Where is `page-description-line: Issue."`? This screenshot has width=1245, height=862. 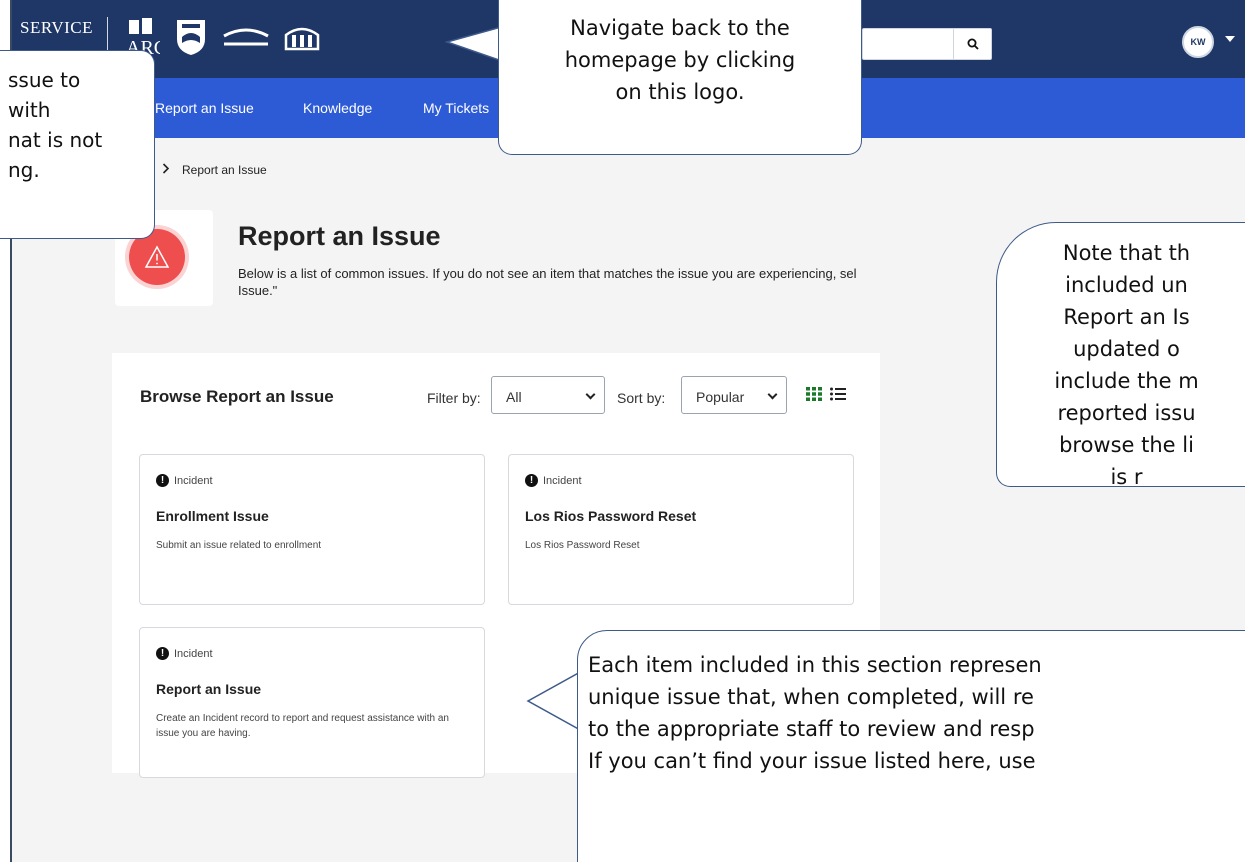
page-description-line: Issue." is located at coordinates (258, 290).